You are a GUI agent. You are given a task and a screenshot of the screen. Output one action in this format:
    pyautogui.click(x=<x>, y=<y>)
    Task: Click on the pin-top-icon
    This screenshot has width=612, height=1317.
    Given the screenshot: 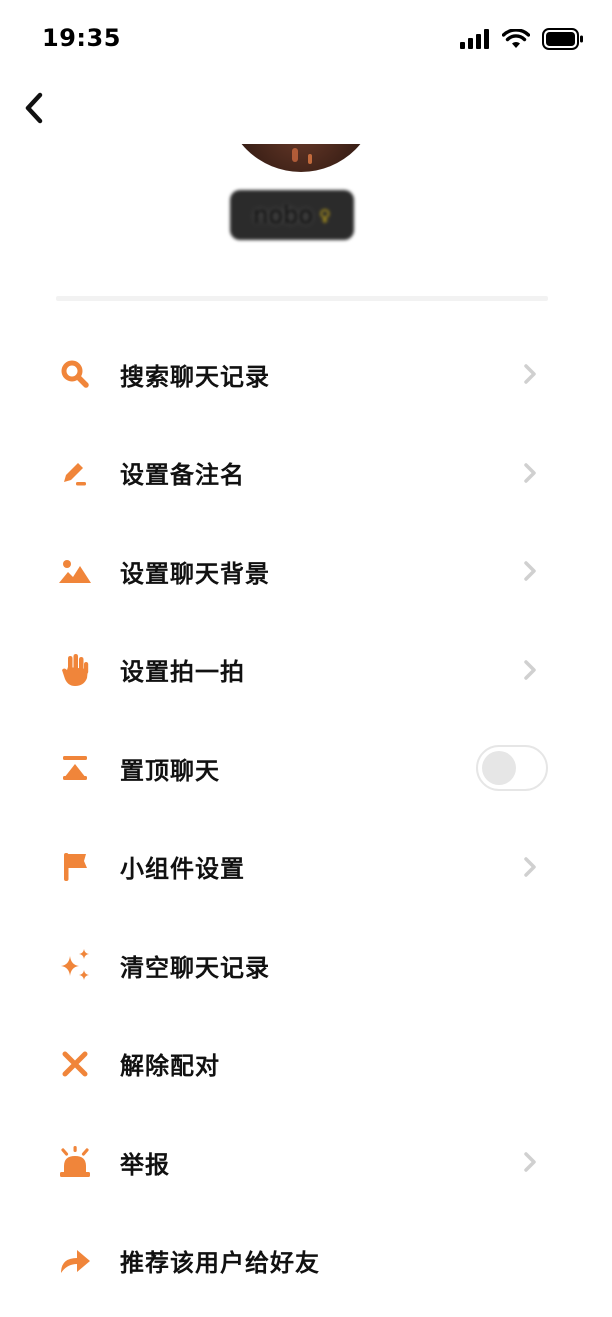 What is the action you would take?
    pyautogui.click(x=75, y=768)
    